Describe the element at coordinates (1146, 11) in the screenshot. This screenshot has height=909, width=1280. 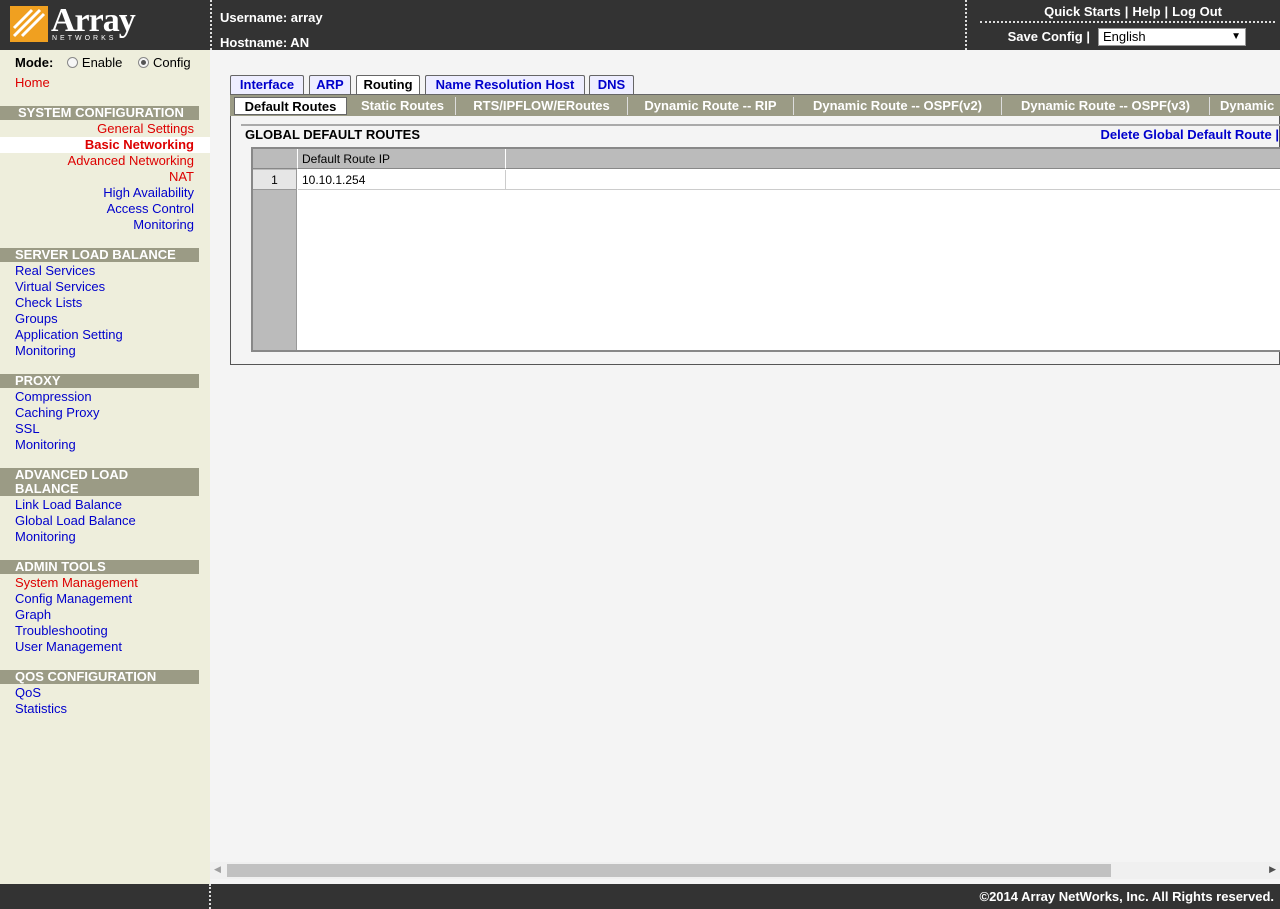
I see `help-link: Help` at that location.